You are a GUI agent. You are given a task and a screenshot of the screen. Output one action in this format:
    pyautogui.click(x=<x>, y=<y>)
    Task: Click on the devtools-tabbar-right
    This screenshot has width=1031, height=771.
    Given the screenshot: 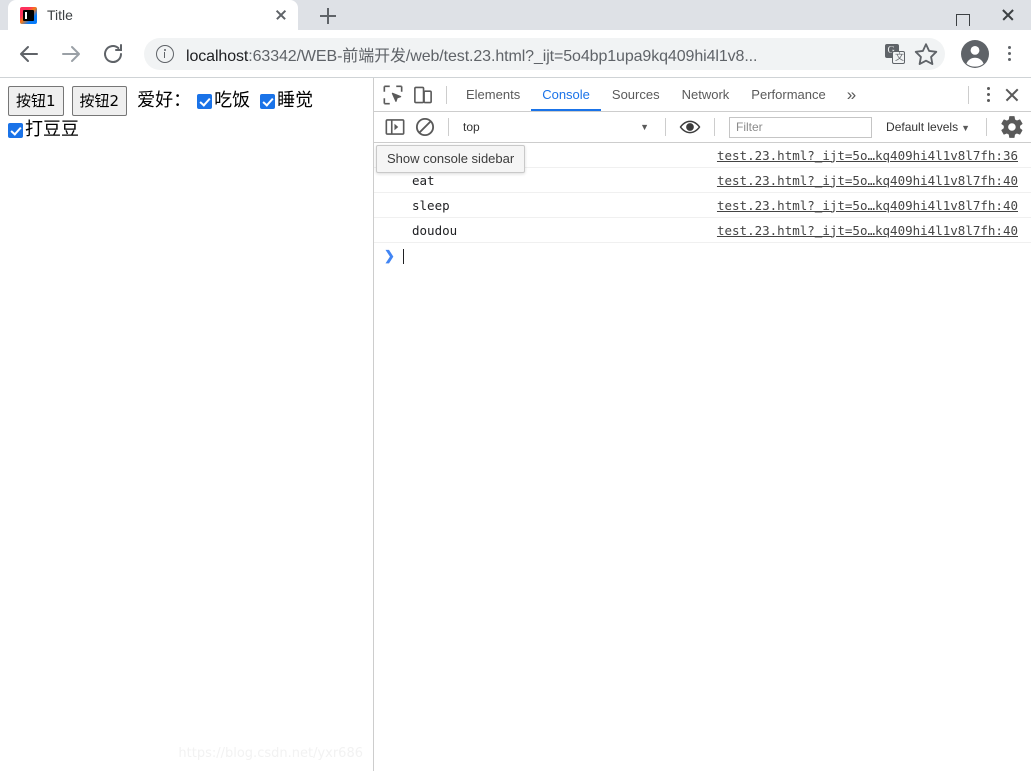 What is the action you would take?
    pyautogui.click(x=995, y=95)
    